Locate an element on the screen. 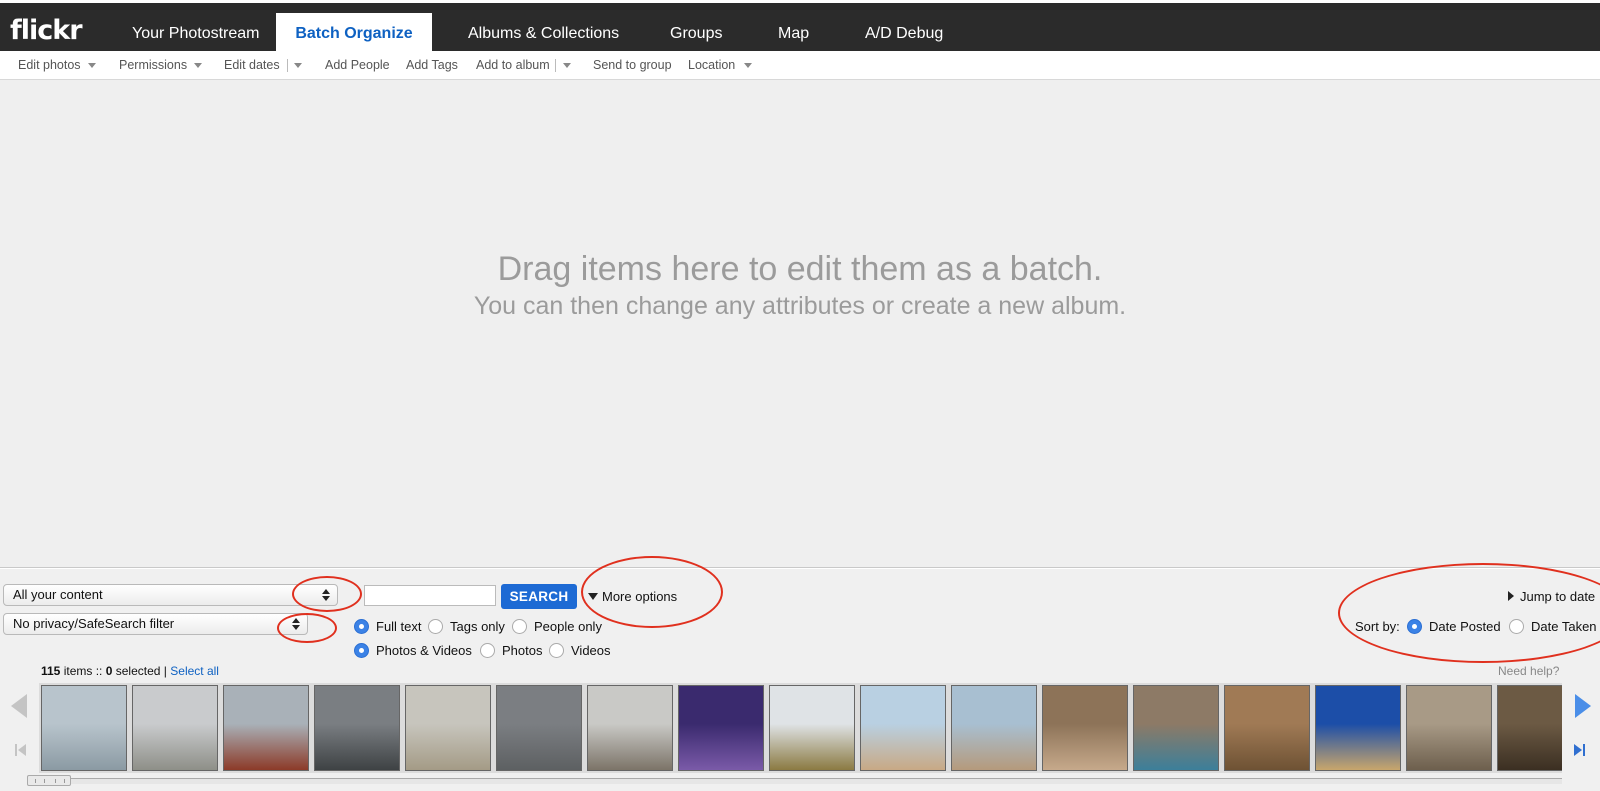  radio-tags-only is located at coordinates (435, 626).